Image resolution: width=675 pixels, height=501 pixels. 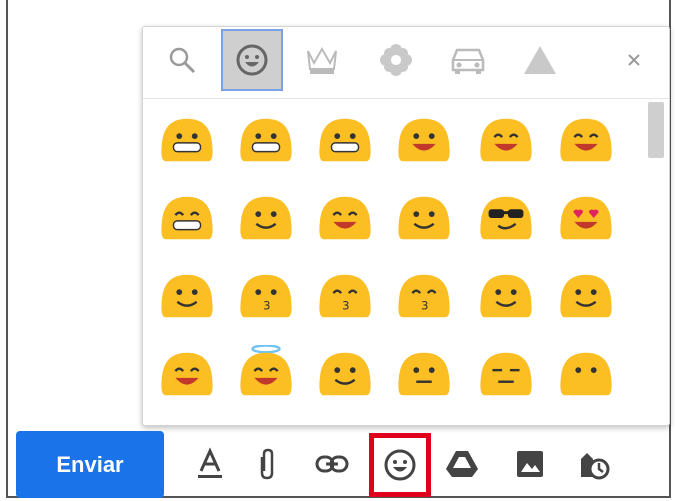 I want to click on emoji-yum, so click(x=424, y=218).